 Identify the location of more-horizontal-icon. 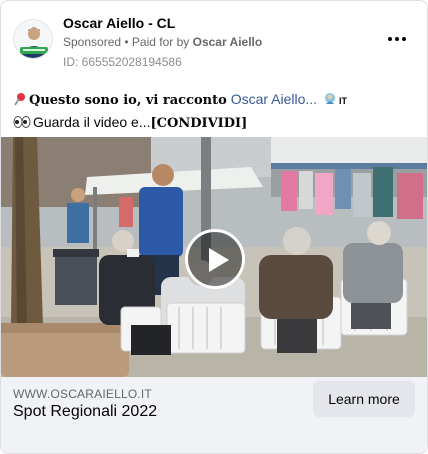
(390, 39).